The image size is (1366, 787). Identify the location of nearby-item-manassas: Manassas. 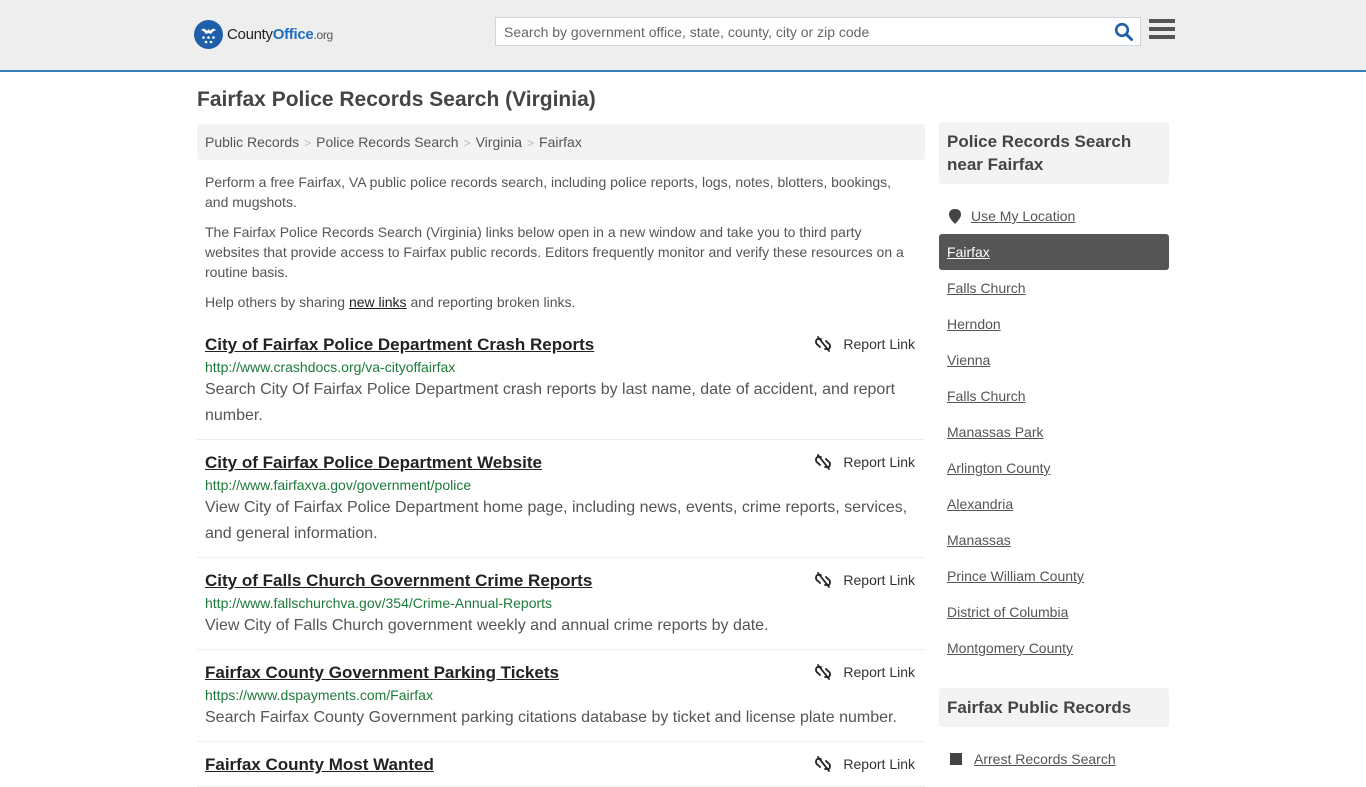
(1054, 540).